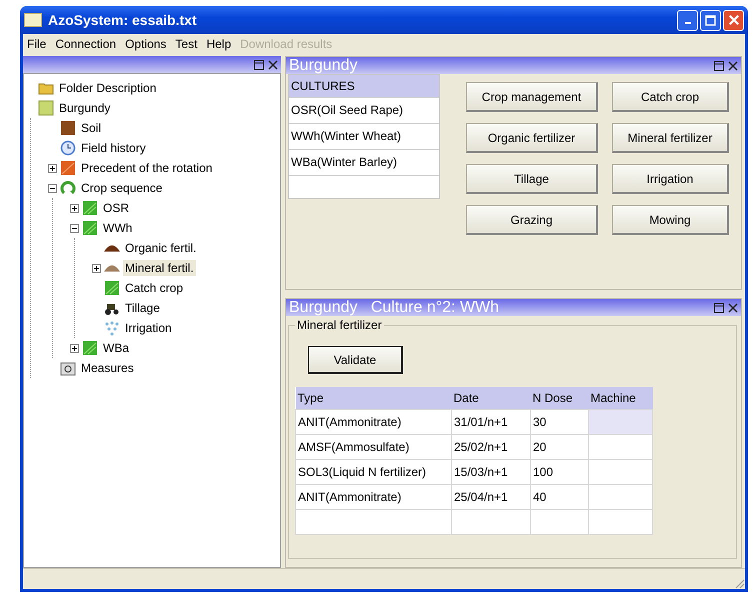 This screenshot has height=598, width=753. Describe the element at coordinates (85, 44) in the screenshot. I see `menu-item: Connection` at that location.